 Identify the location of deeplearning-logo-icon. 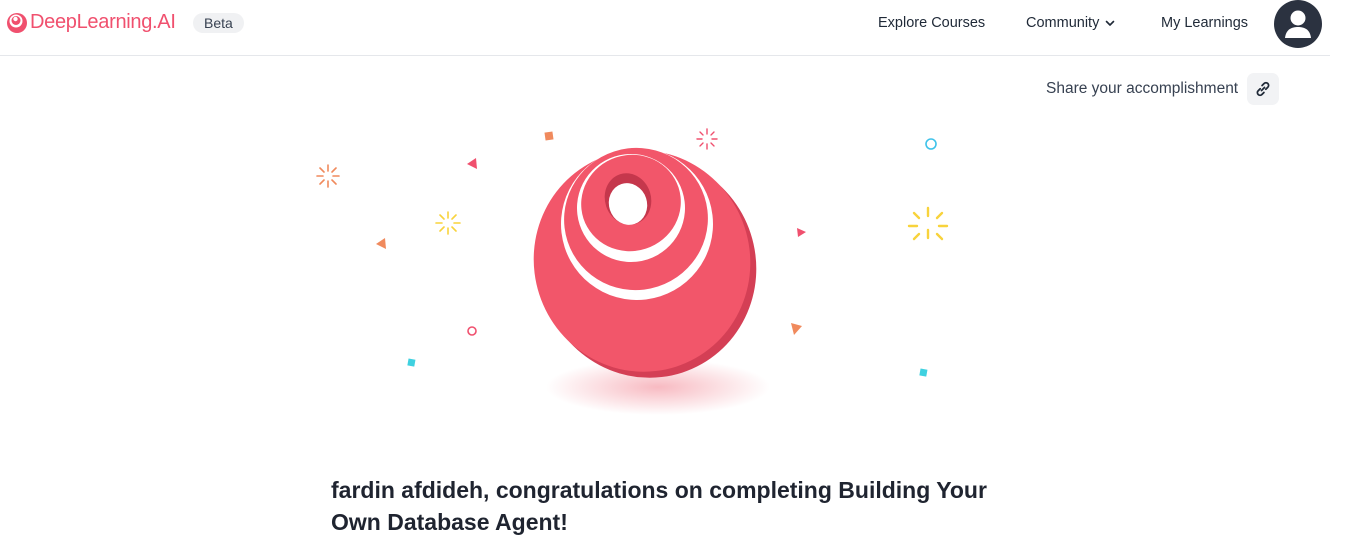
(17, 22).